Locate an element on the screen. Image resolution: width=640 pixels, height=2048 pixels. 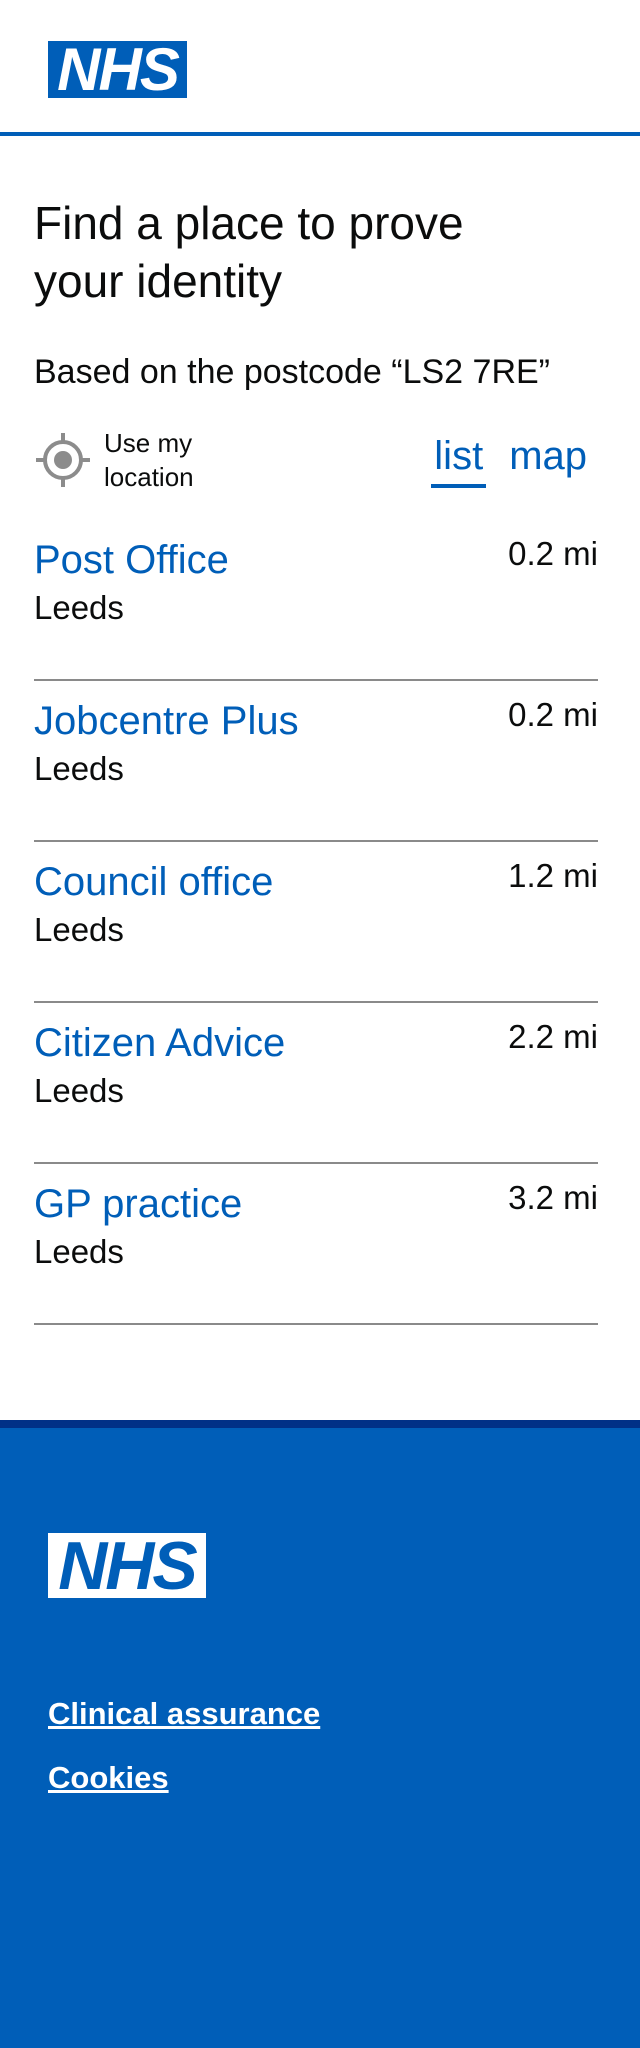
tab-map: map is located at coordinates (548, 458).